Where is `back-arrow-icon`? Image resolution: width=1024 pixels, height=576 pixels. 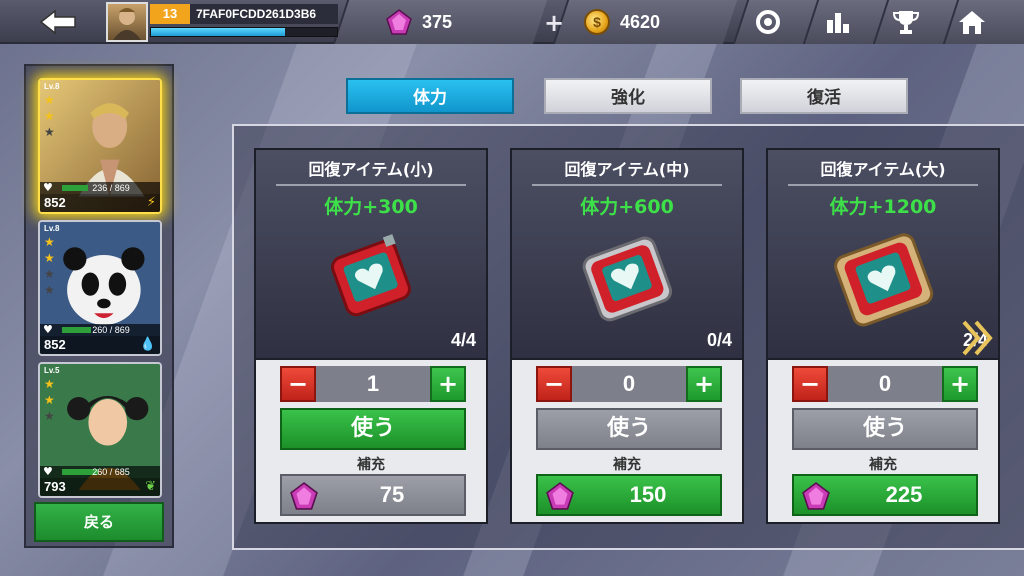
back-arrow-icon is located at coordinates (57, 22).